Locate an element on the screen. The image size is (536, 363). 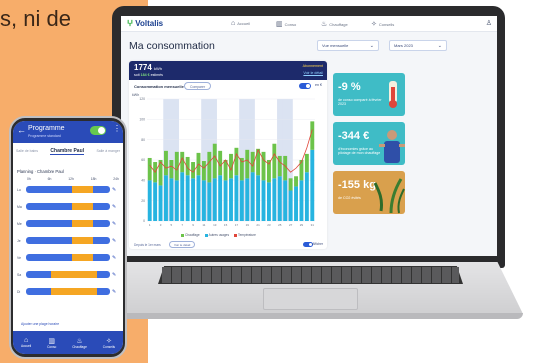
schedule-row: Ma ✎ is located at coordinates (68, 206).